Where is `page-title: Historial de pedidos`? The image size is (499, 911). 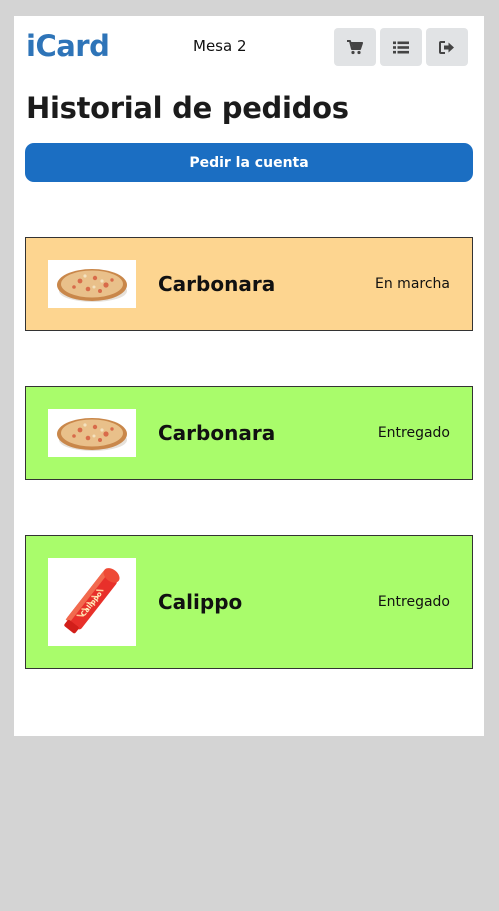 page-title: Historial de pedidos is located at coordinates (187, 108).